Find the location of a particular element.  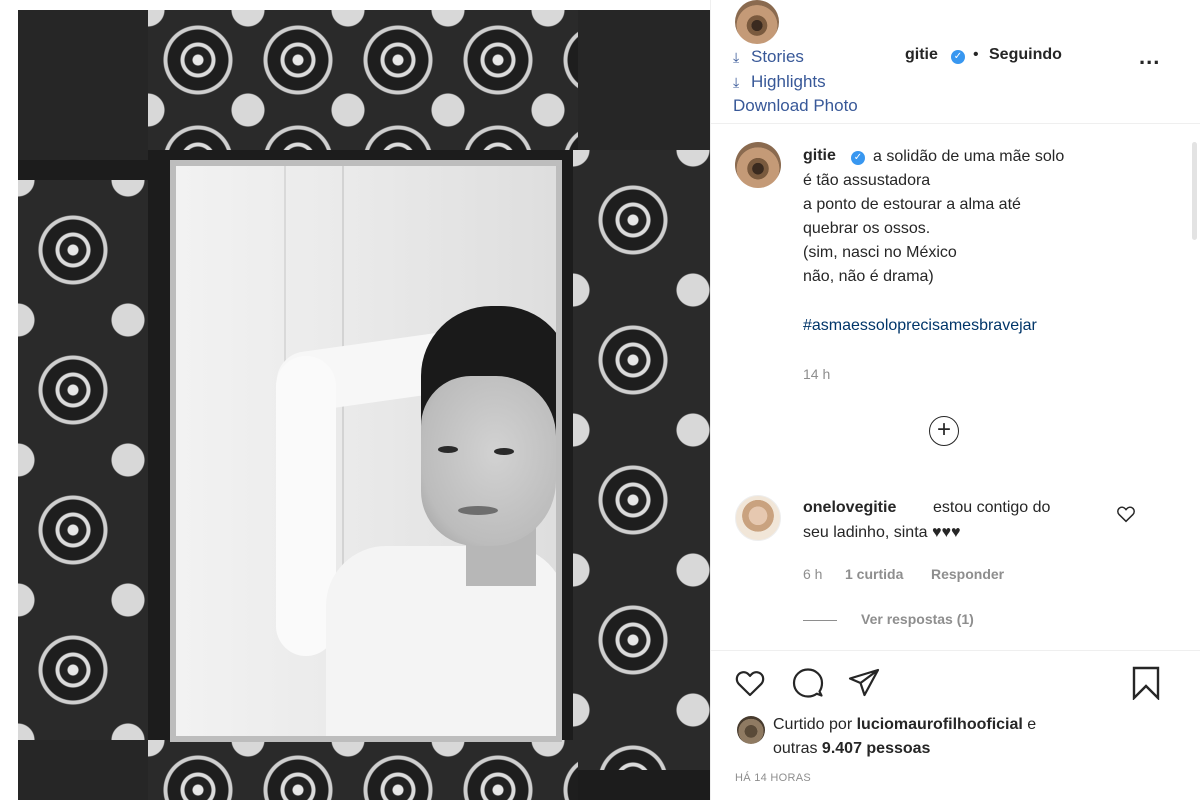

tile-border-bottom is located at coordinates (363, 770).